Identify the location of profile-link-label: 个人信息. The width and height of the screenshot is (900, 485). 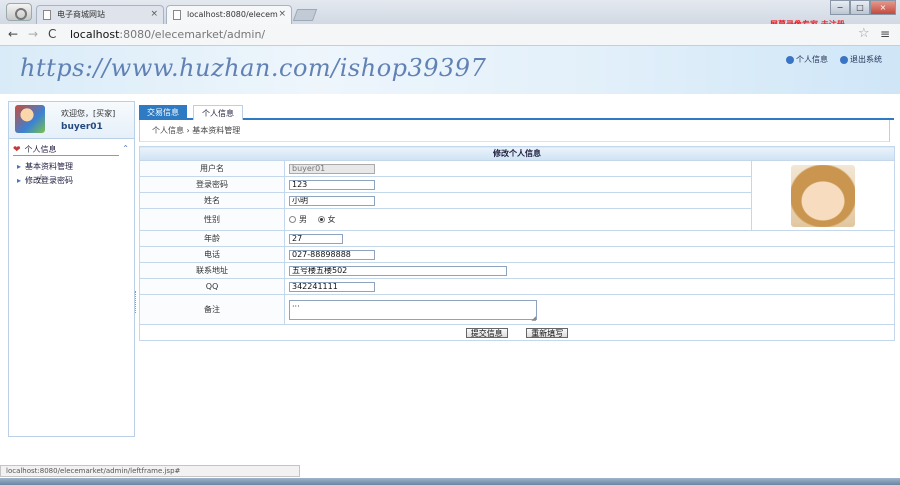
(812, 59).